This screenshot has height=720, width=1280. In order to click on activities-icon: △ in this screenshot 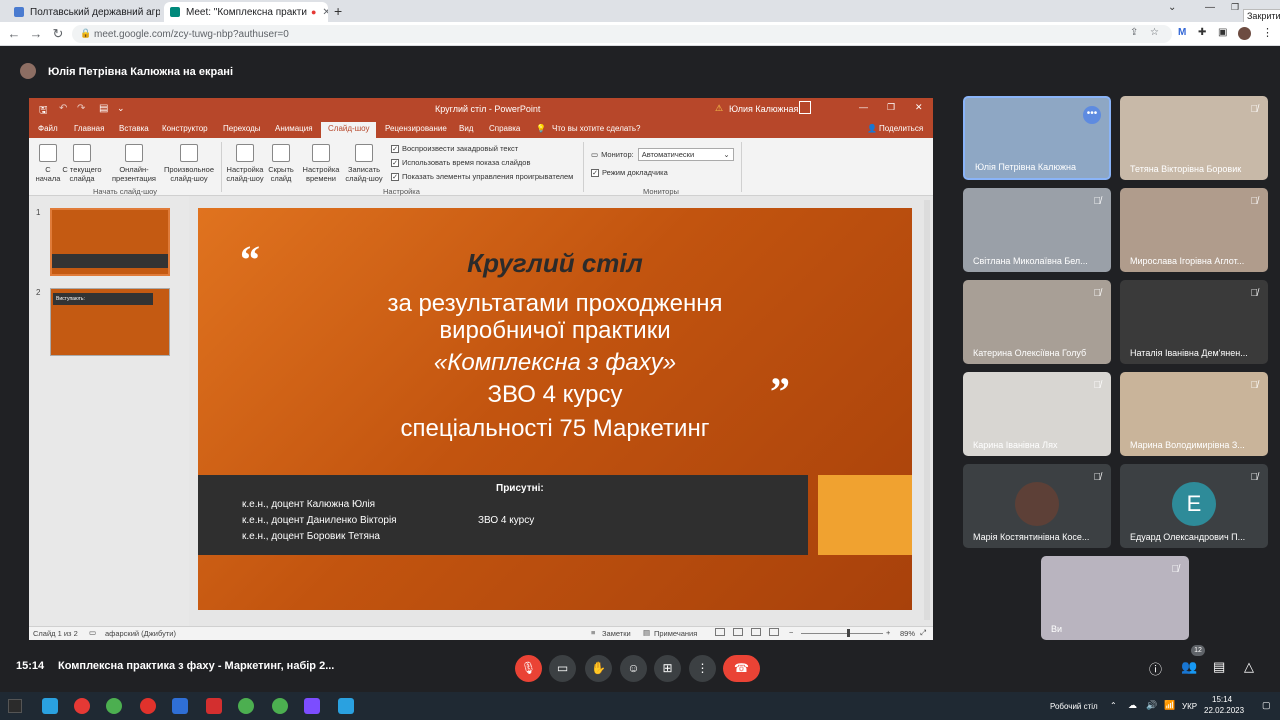, I will do `click(1249, 667)`.